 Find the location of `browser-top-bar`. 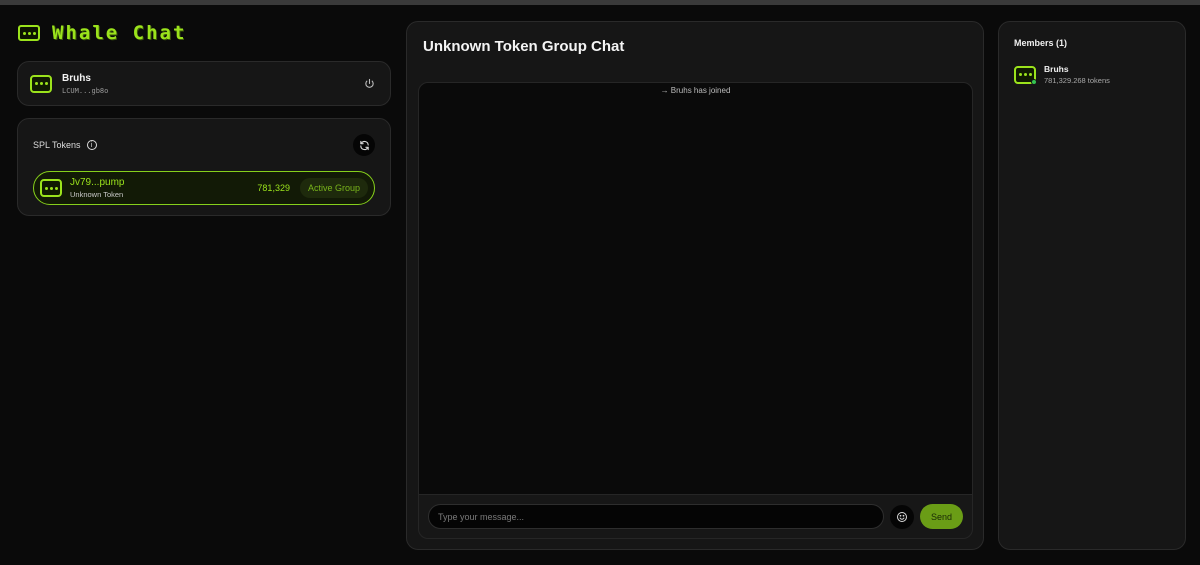

browser-top-bar is located at coordinates (600, 2).